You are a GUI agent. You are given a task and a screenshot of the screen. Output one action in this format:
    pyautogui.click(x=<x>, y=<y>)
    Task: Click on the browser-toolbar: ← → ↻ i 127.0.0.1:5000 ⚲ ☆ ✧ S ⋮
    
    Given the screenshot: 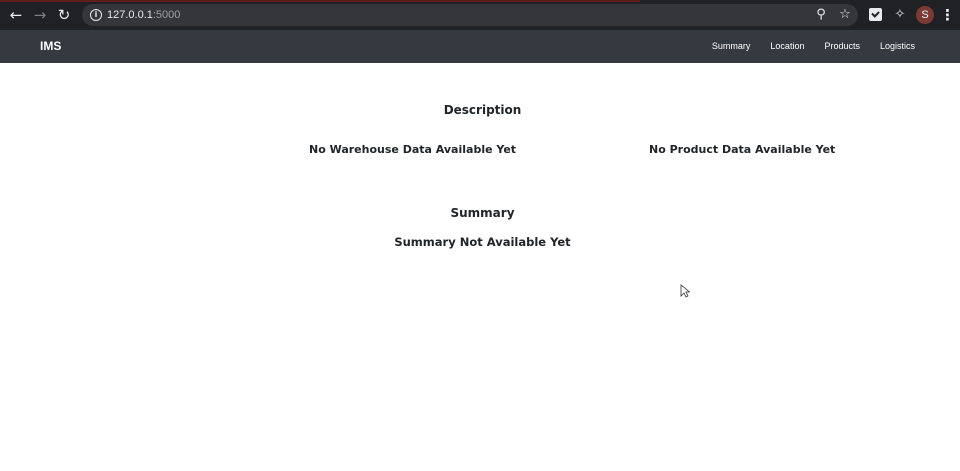 What is the action you would take?
    pyautogui.click(x=480, y=15)
    